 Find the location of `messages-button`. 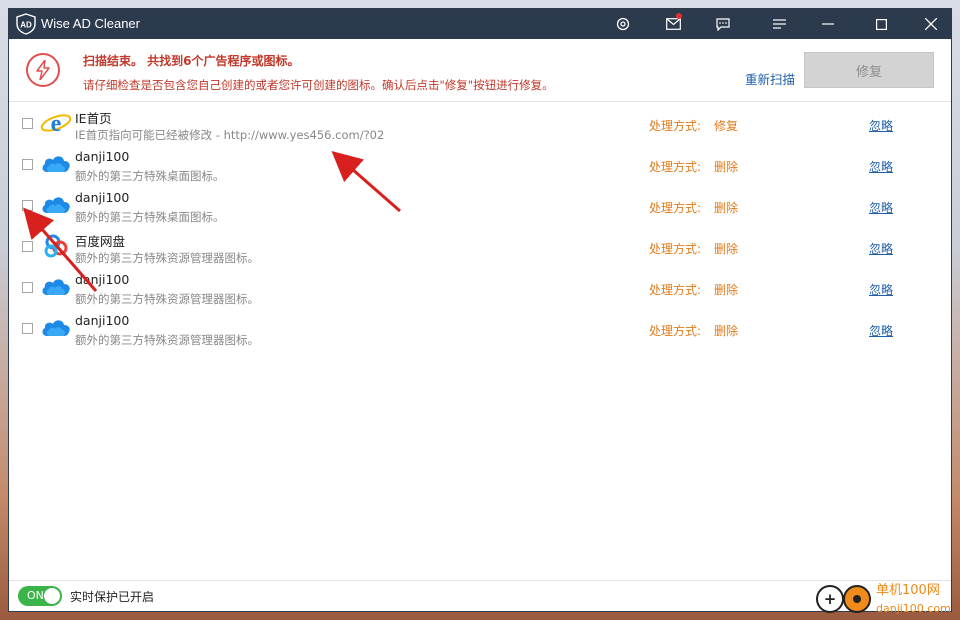

messages-button is located at coordinates (673, 24).